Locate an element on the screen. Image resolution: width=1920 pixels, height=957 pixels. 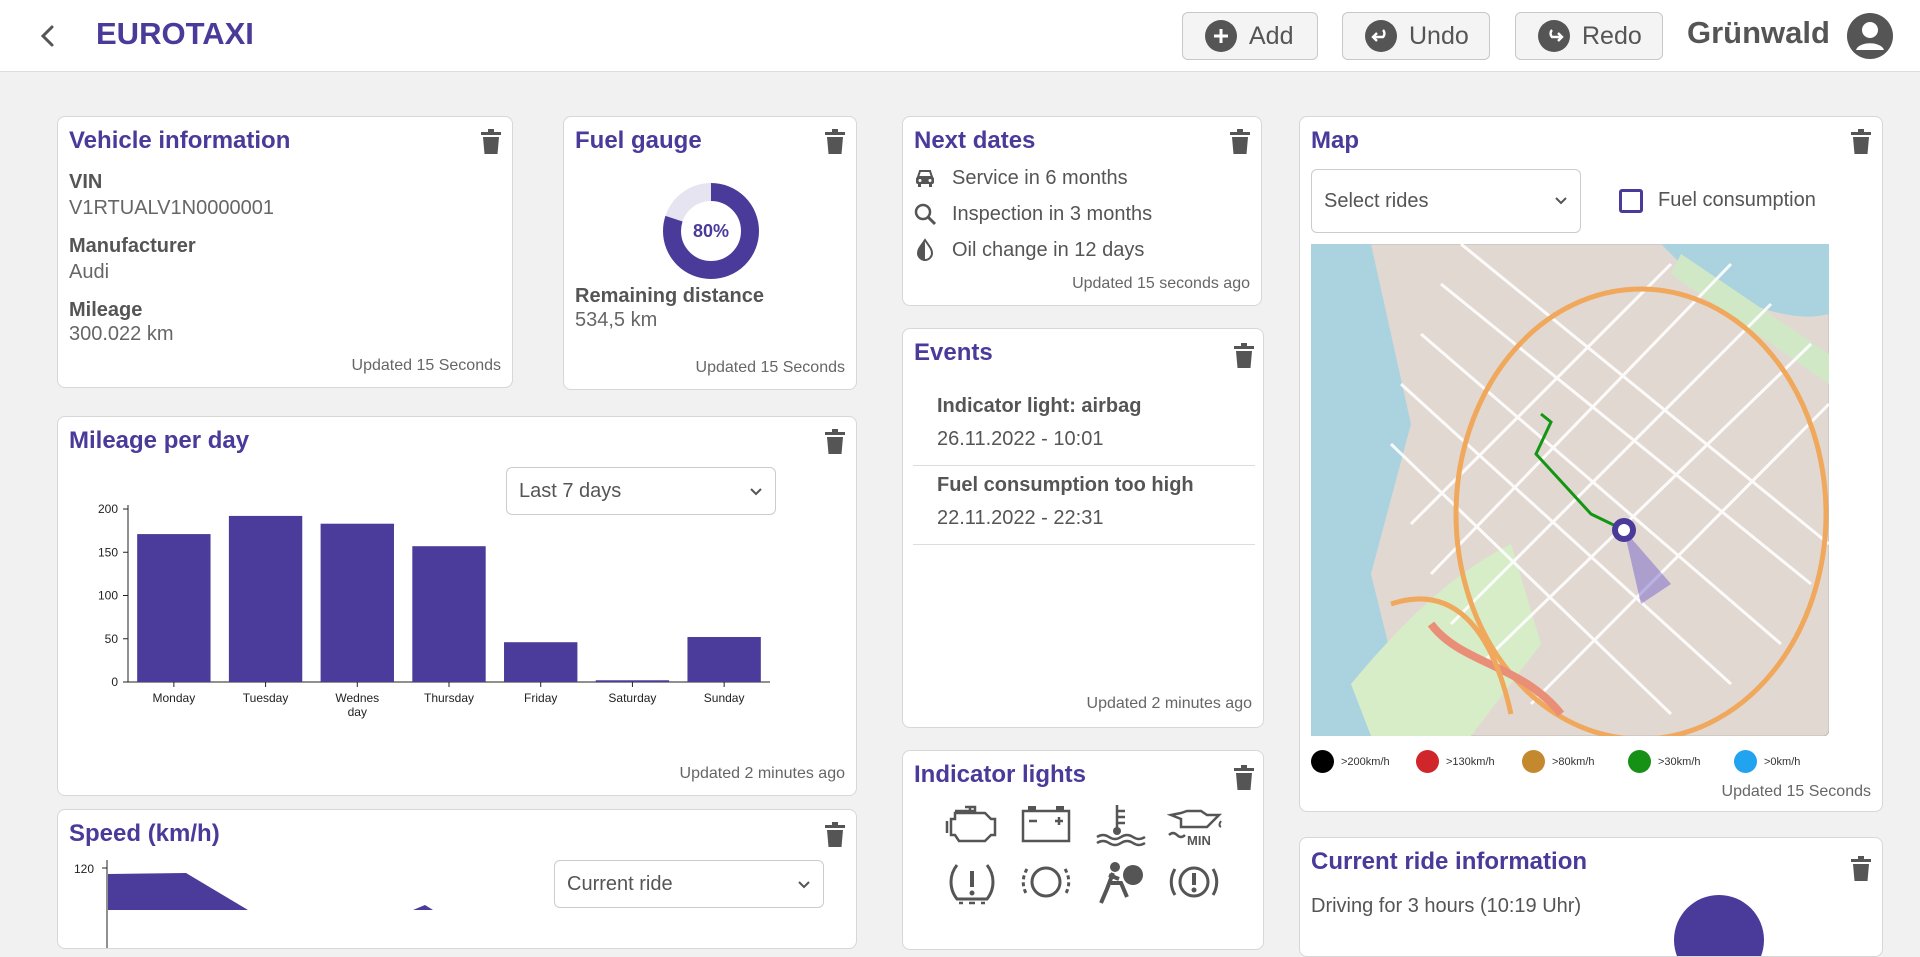
event-date: 22.11.2022 - 22:31 is located at coordinates (1020, 518).